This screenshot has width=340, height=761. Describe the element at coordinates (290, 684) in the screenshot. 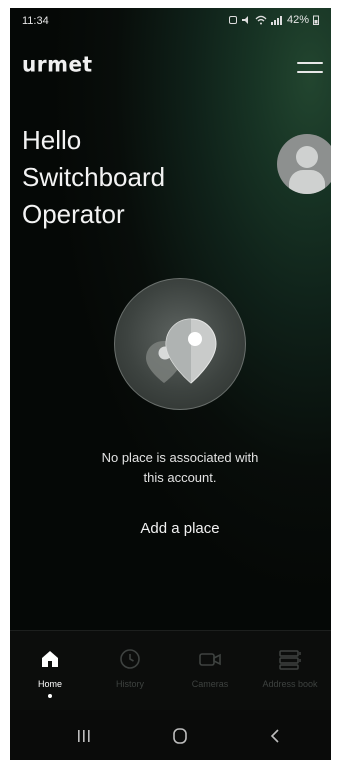

I see `tab-label: Address book` at that location.